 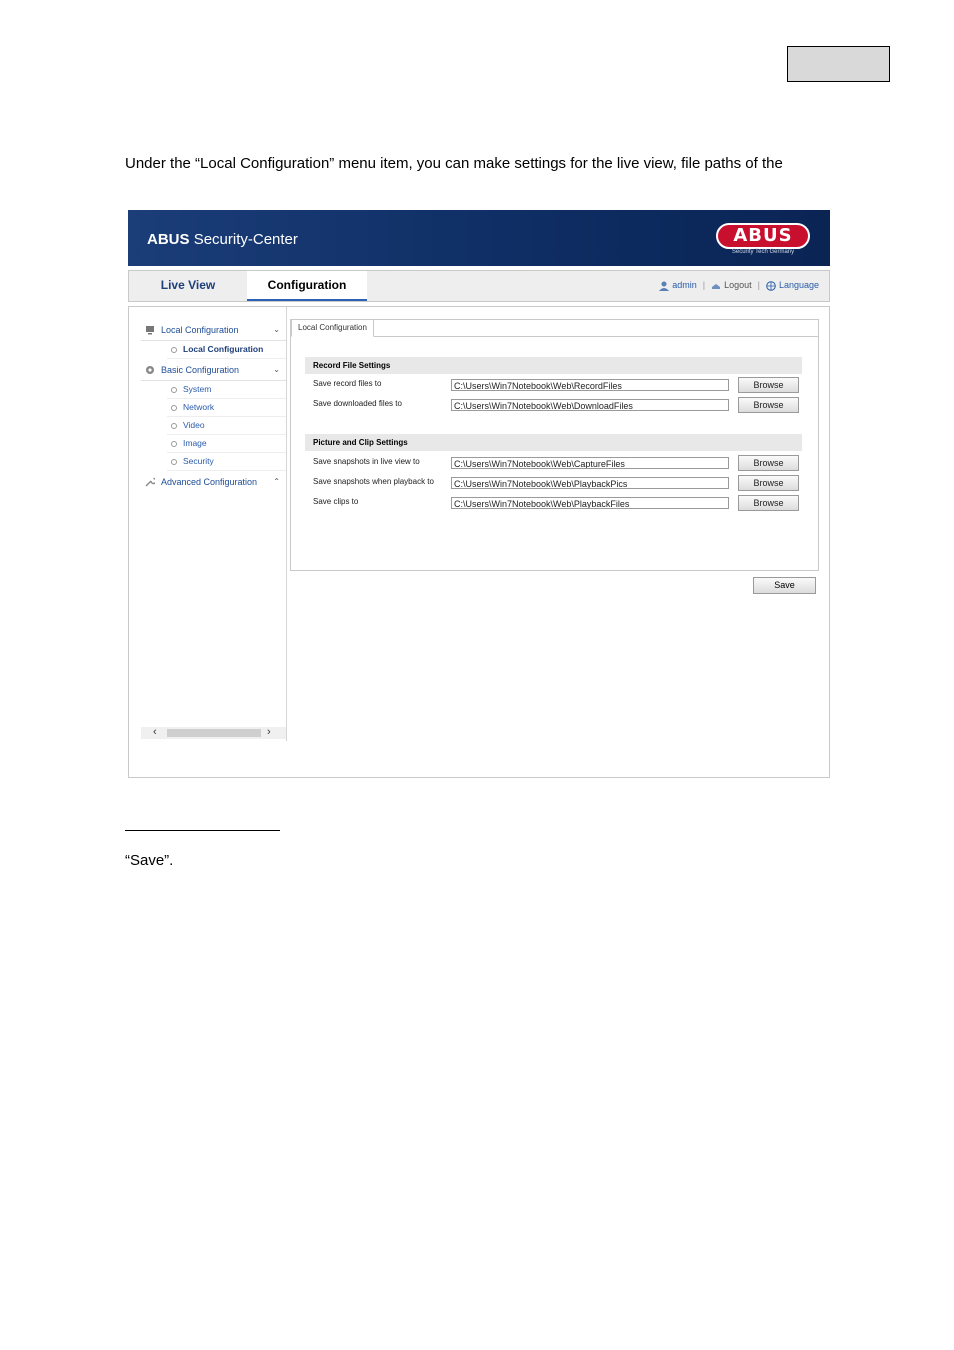 I want to click on sidebar-local-configuration: Local Configuration ⌄, so click(x=213, y=330).